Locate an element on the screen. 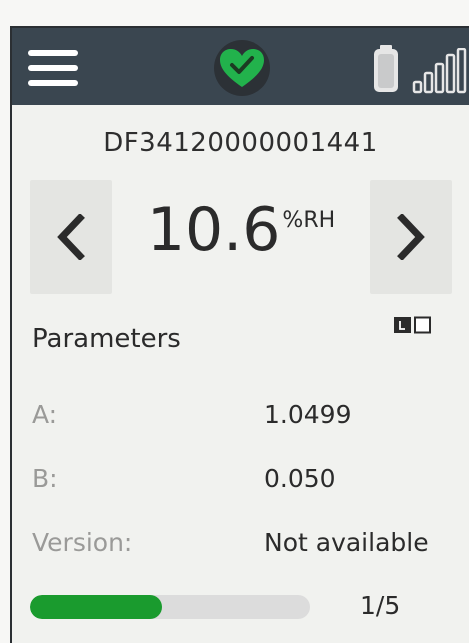 This screenshot has height=643, width=469. chevron-left-icon is located at coordinates (71, 237).